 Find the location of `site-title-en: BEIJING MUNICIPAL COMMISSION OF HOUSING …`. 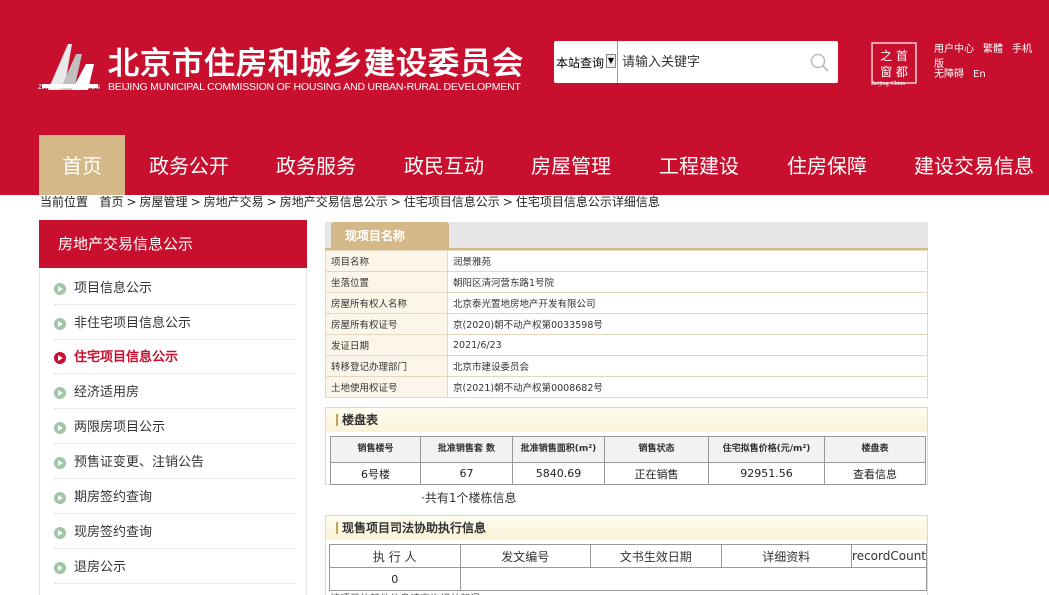

site-title-en: BEIJING MUNICIPAL COMMISSION OF HOUSING … is located at coordinates (314, 87).